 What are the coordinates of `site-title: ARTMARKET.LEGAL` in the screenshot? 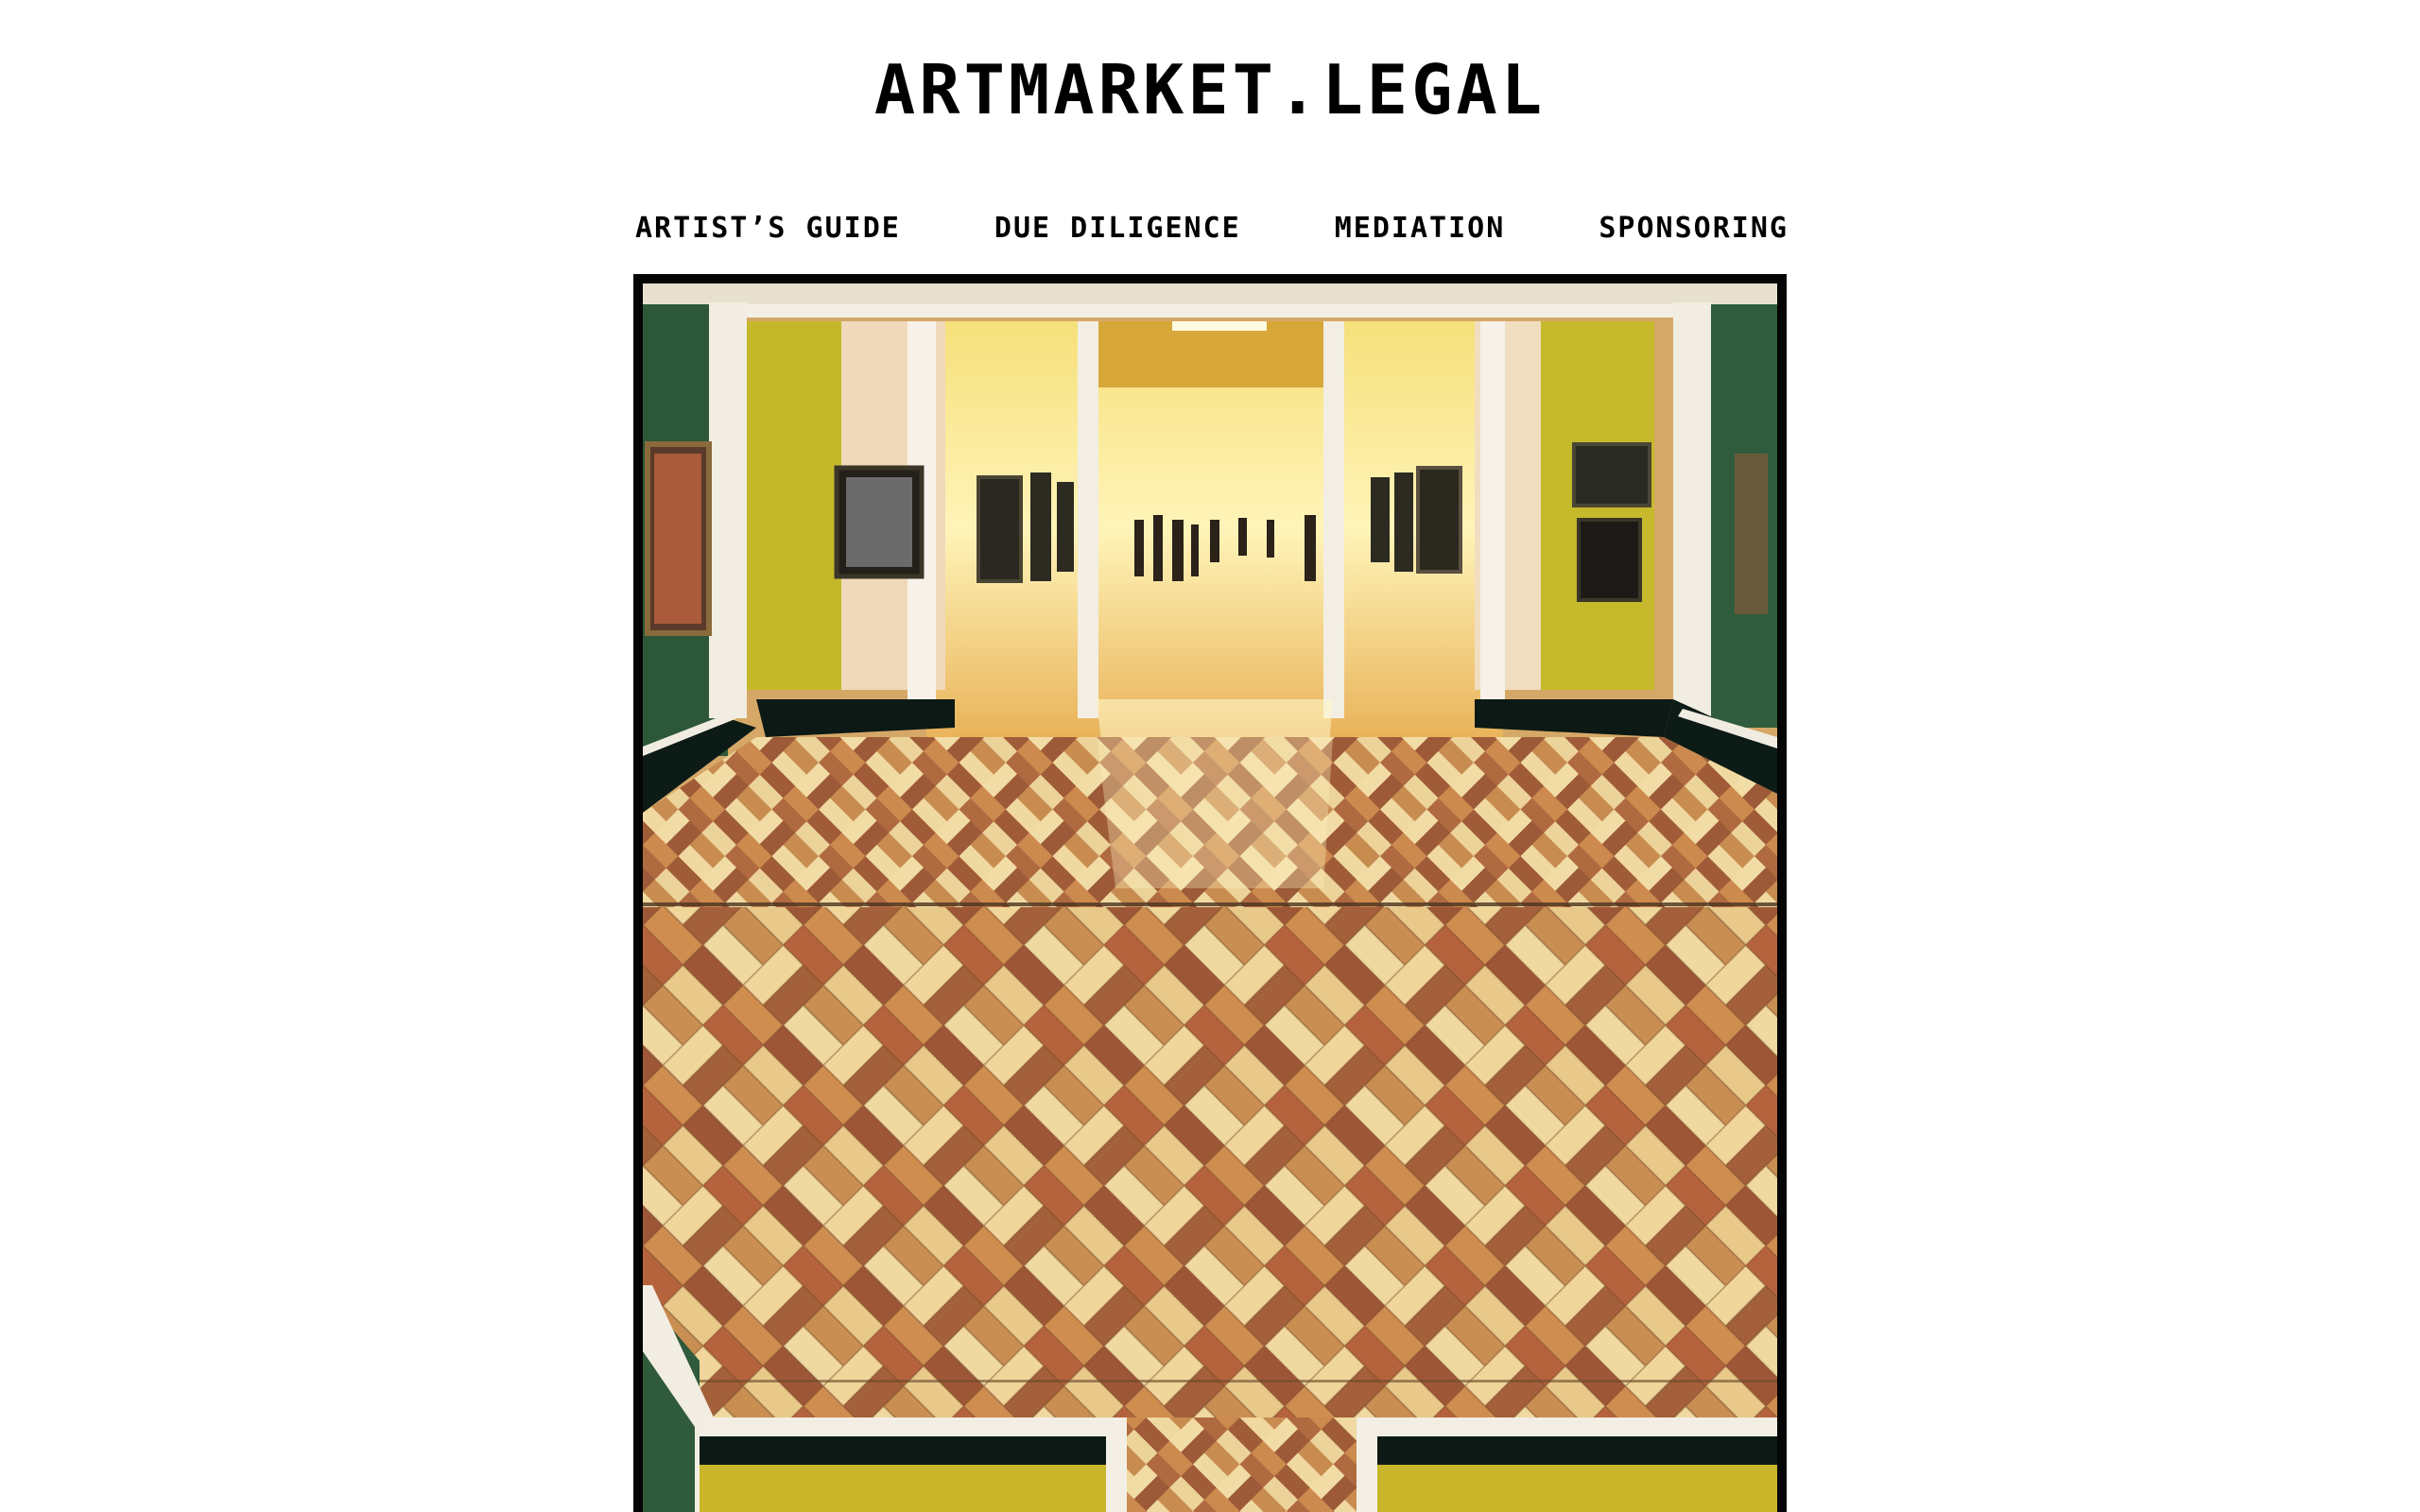 It's located at (1210, 89).